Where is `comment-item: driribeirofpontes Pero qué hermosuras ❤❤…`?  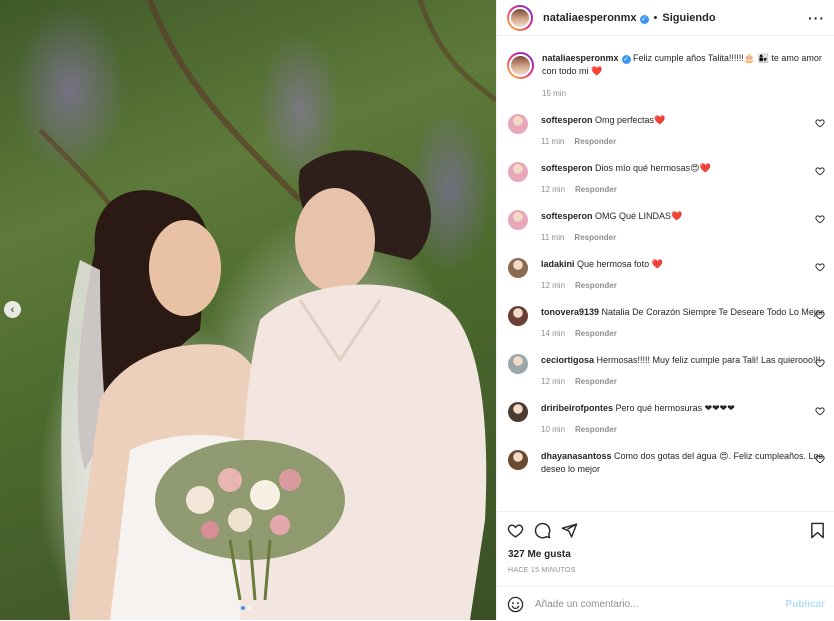
comment-item: driribeirofpontes Pero qué hermosuras ❤❤… is located at coordinates (665, 419).